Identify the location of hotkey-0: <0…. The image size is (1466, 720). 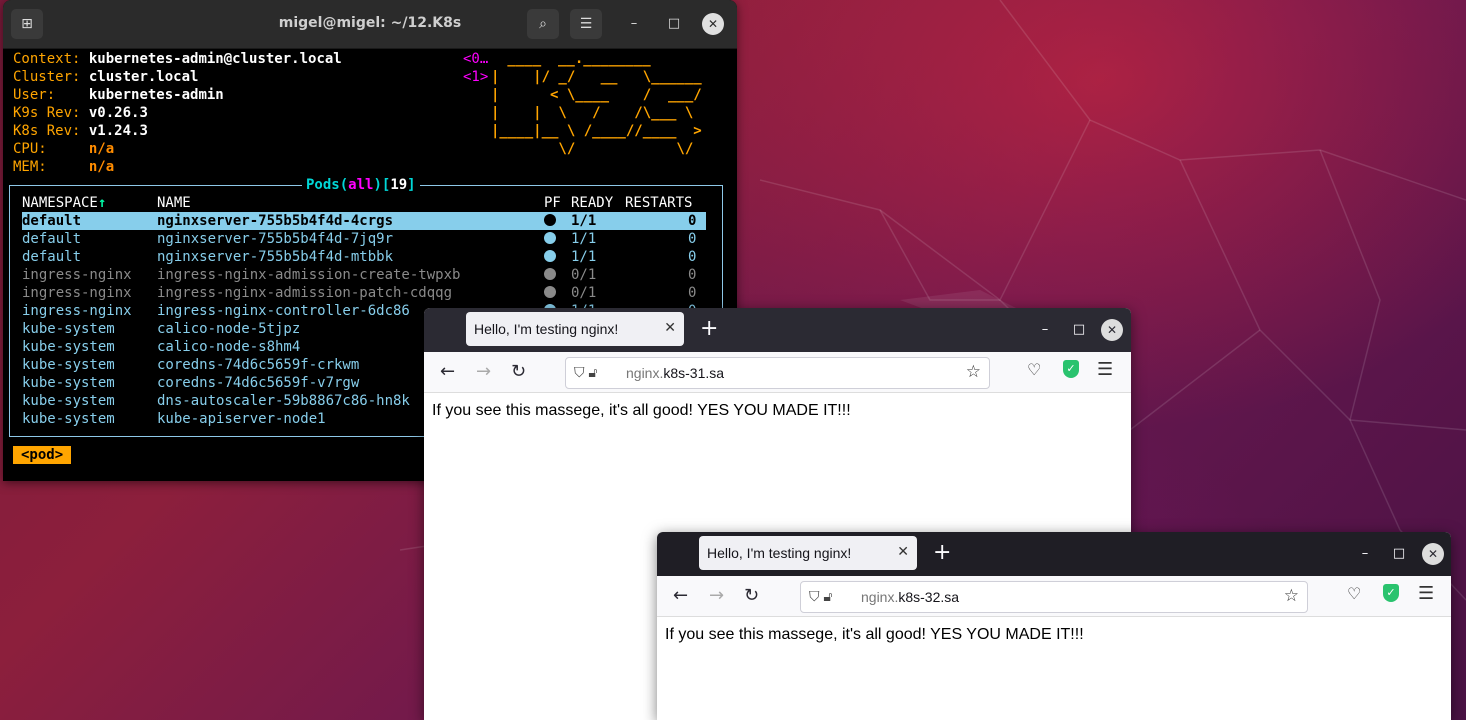
(475, 59).